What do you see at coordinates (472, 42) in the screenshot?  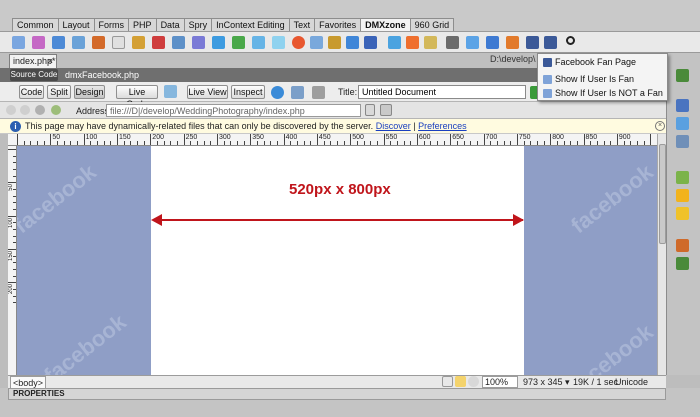 I see `layout-icon` at bounding box center [472, 42].